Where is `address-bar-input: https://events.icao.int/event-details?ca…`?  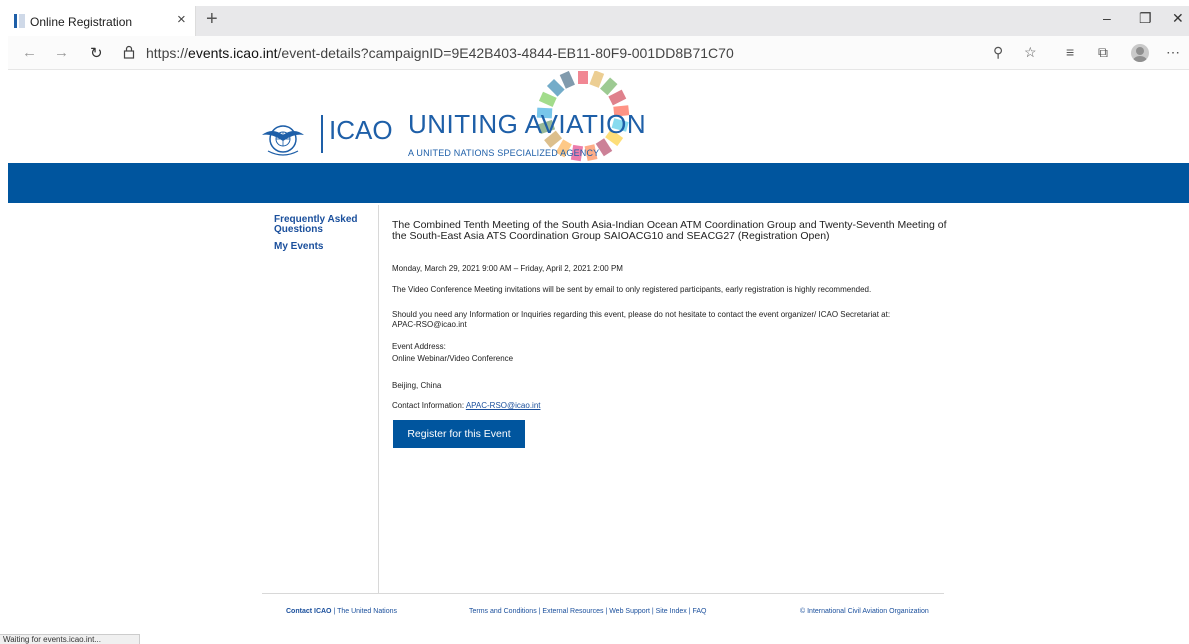
address-bar-input: https://events.icao.int/event-details?ca… is located at coordinates (440, 53).